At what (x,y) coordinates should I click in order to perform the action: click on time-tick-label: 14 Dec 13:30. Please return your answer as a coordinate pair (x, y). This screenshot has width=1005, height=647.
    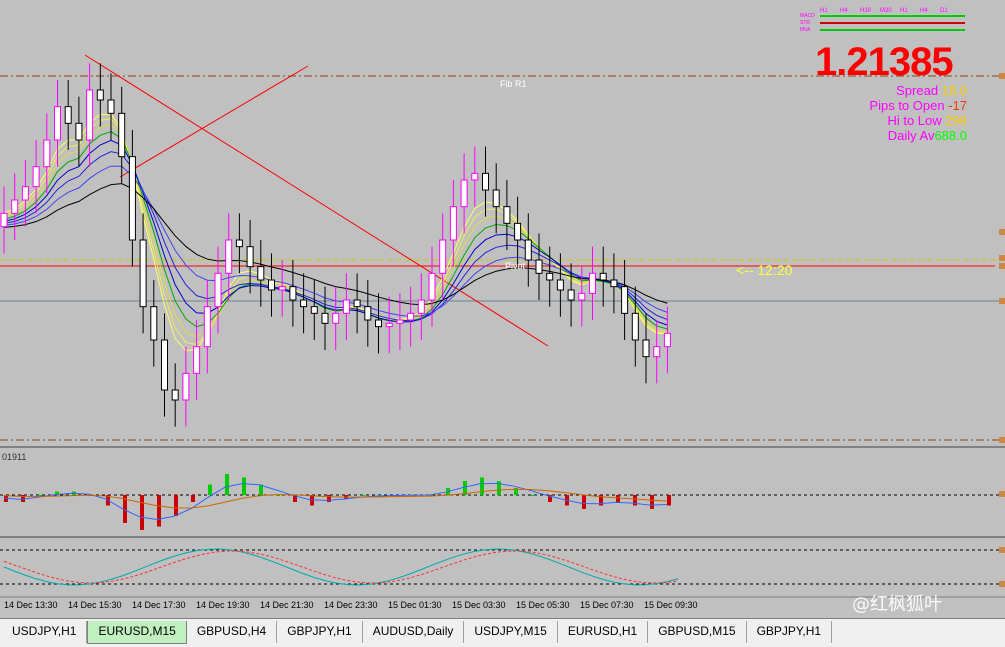
    Looking at the image, I should click on (31, 605).